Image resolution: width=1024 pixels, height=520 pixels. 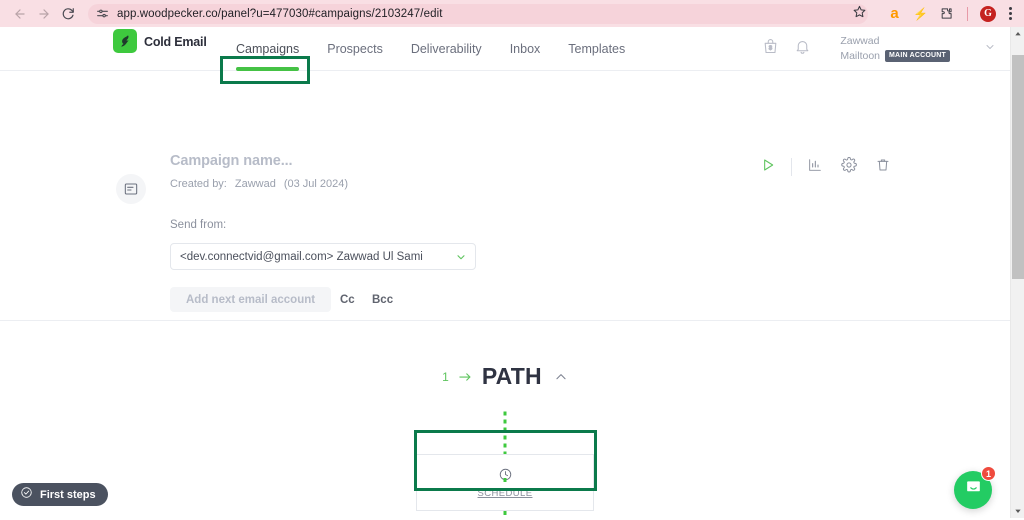 What do you see at coordinates (445, 376) in the screenshot?
I see `path-step-number: 1` at bounding box center [445, 376].